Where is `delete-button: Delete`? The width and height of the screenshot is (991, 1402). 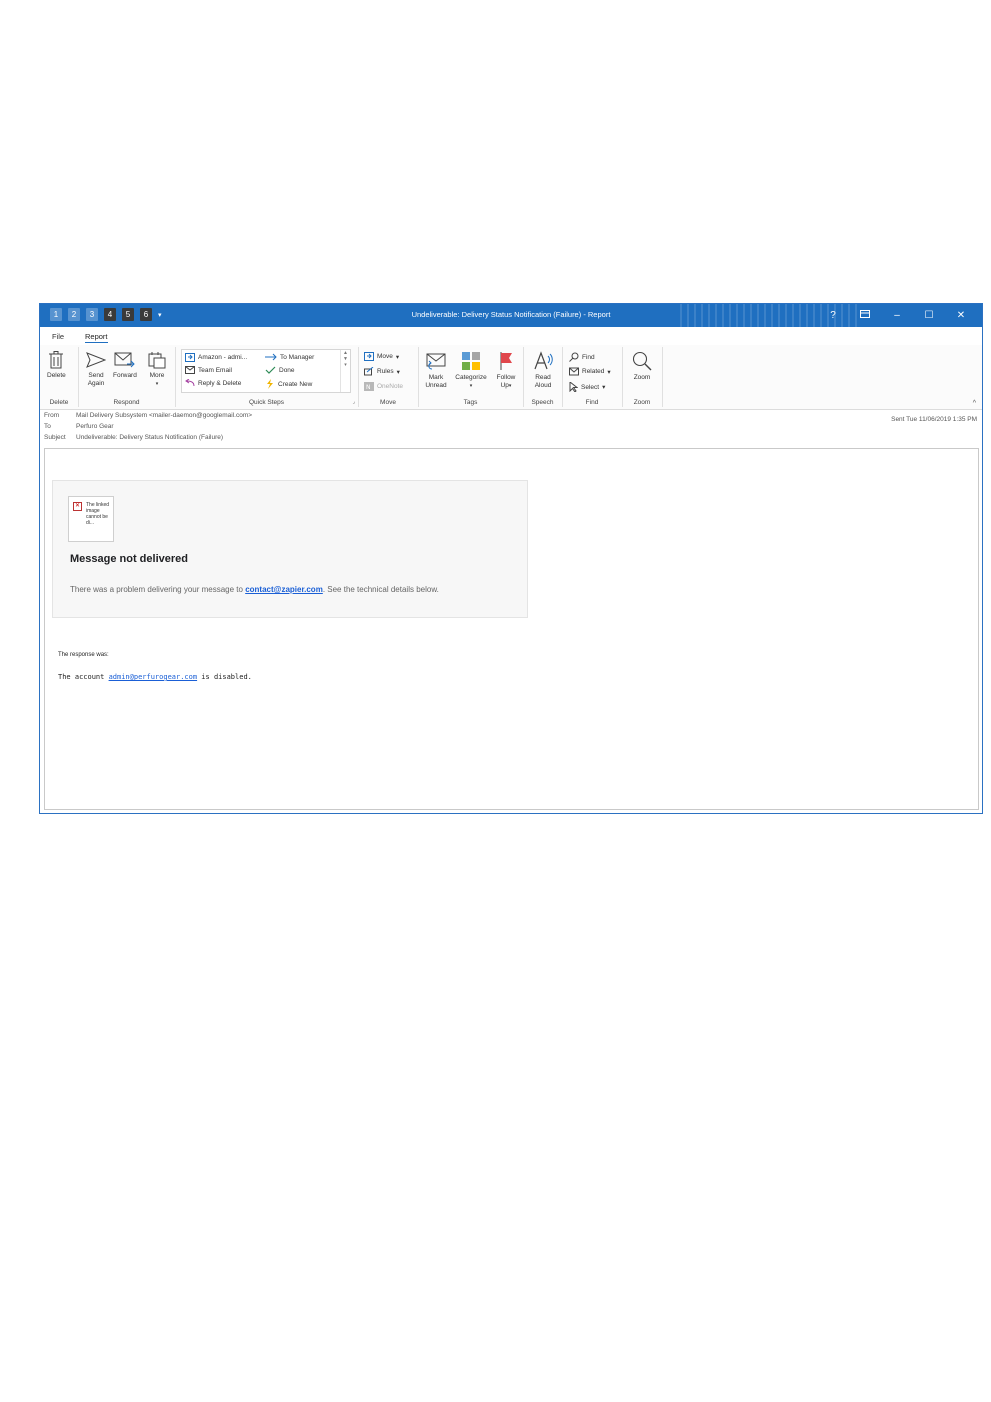
delete-button: Delete is located at coordinates (56, 365).